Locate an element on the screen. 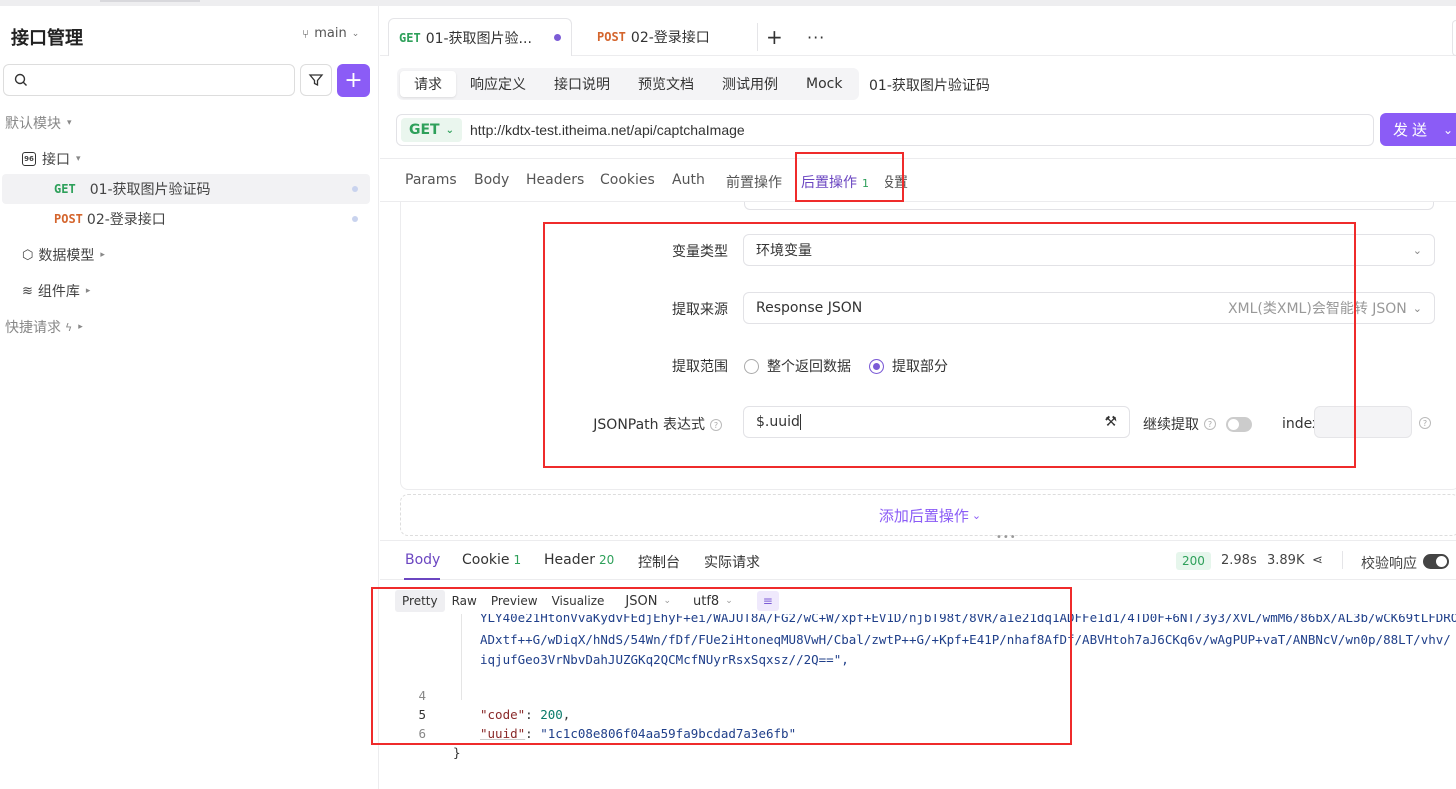  send-button: 发送 ⌄ is located at coordinates (1418, 129).